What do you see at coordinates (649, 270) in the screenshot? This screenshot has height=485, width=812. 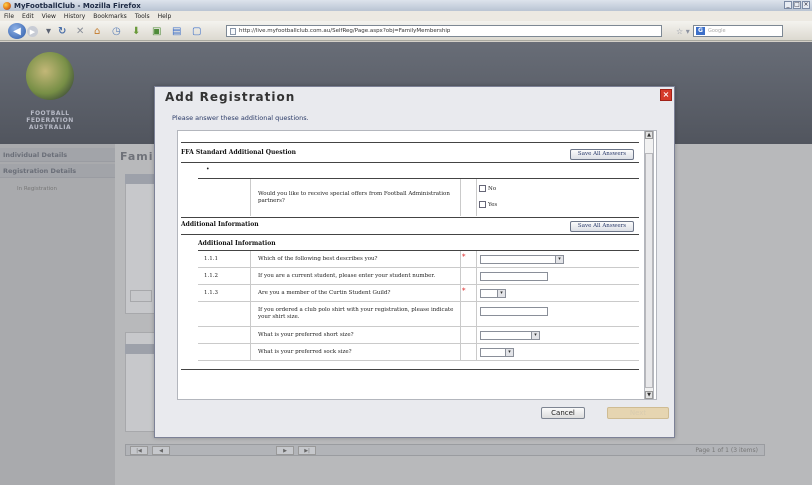 I see `scroll-thumb` at bounding box center [649, 270].